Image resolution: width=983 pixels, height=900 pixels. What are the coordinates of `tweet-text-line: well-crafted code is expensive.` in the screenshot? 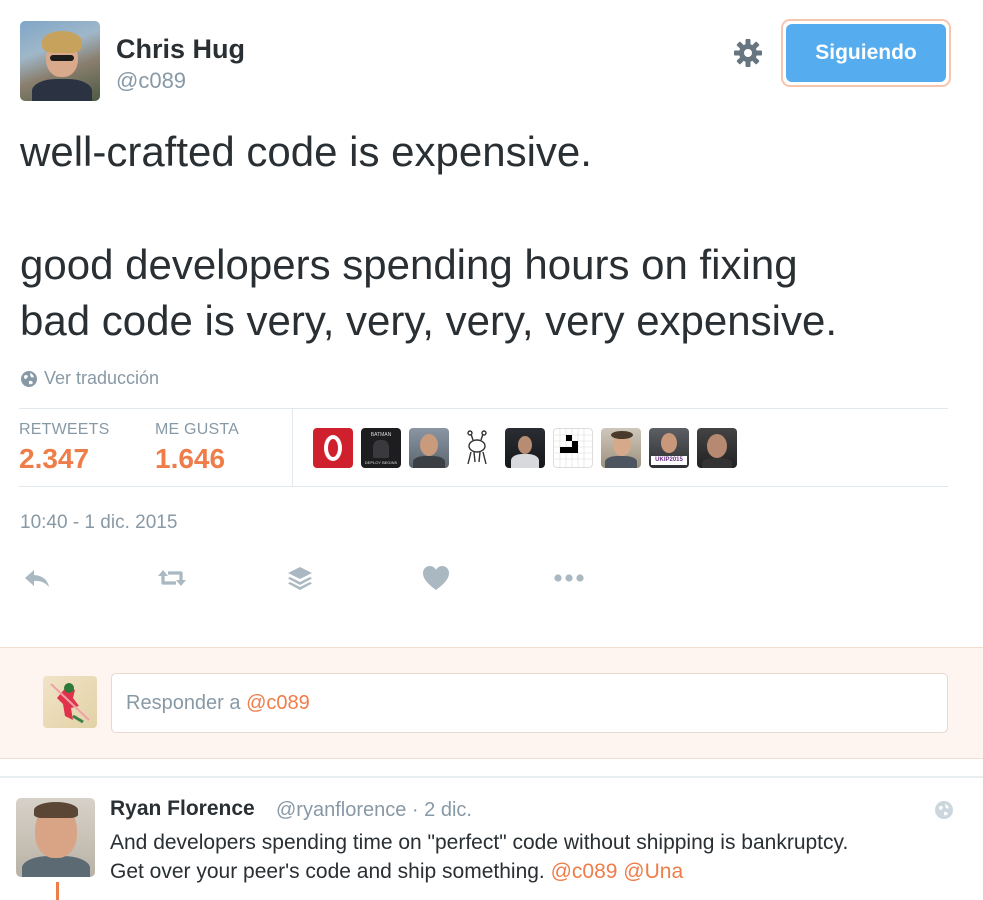 It's located at (306, 151).